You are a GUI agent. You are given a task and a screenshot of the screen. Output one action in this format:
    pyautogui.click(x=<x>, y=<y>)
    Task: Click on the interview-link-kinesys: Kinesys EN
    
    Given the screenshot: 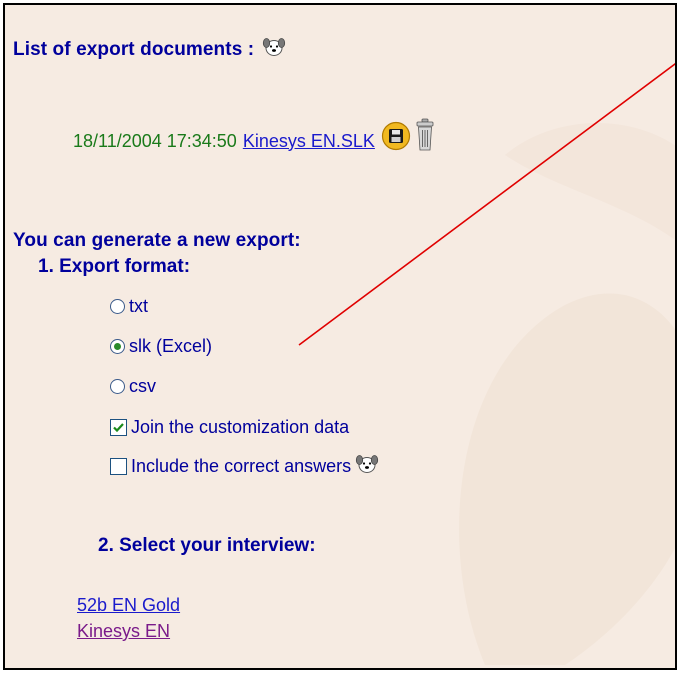 What is the action you would take?
    pyautogui.click(x=123, y=631)
    